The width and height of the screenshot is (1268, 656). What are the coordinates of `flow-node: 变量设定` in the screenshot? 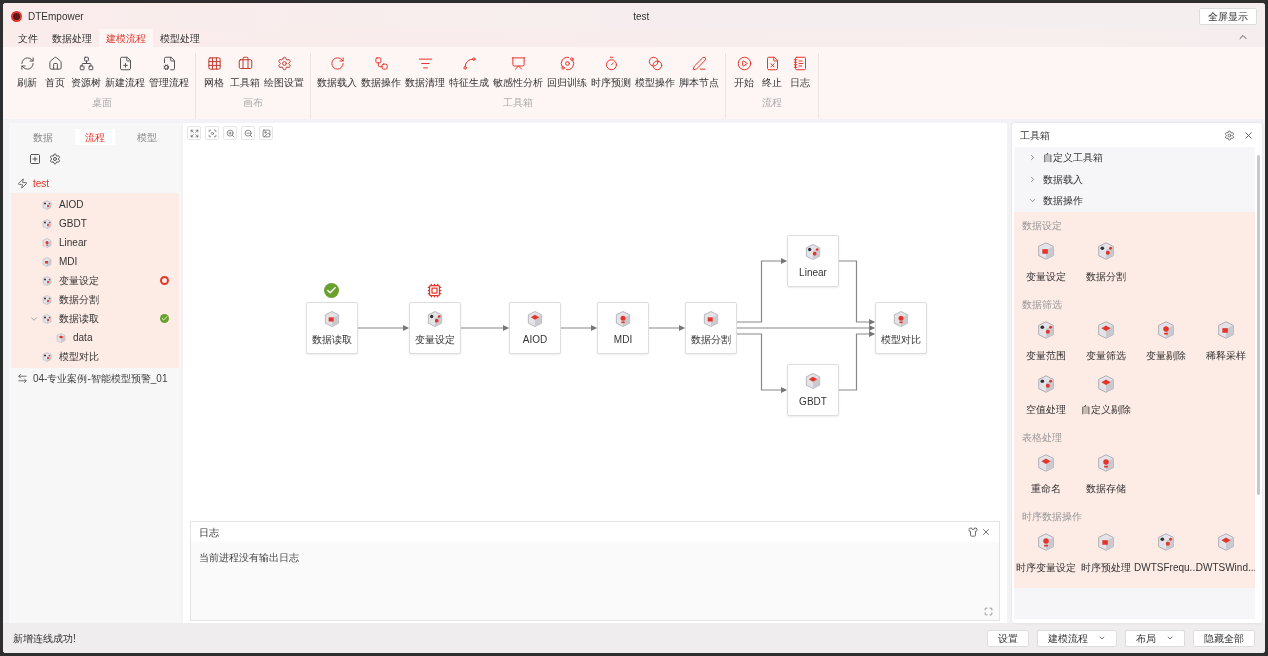 It's located at (435, 328).